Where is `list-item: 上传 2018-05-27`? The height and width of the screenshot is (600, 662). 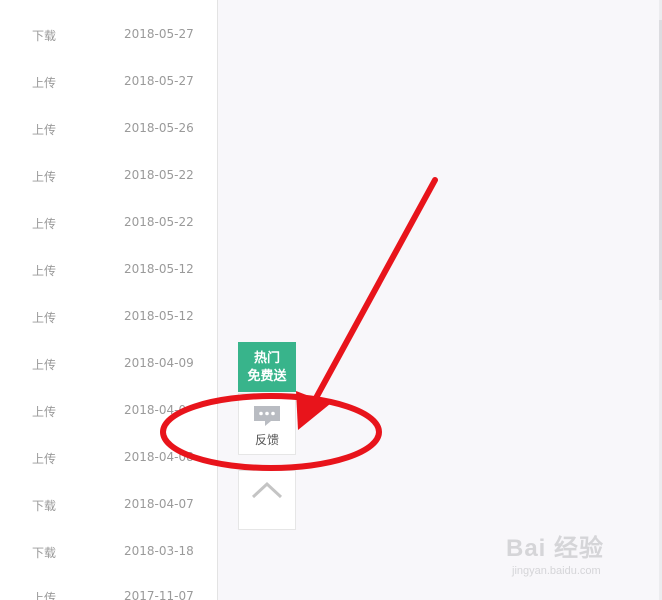
list-item: 上传 2018-05-27 is located at coordinates (108, 84).